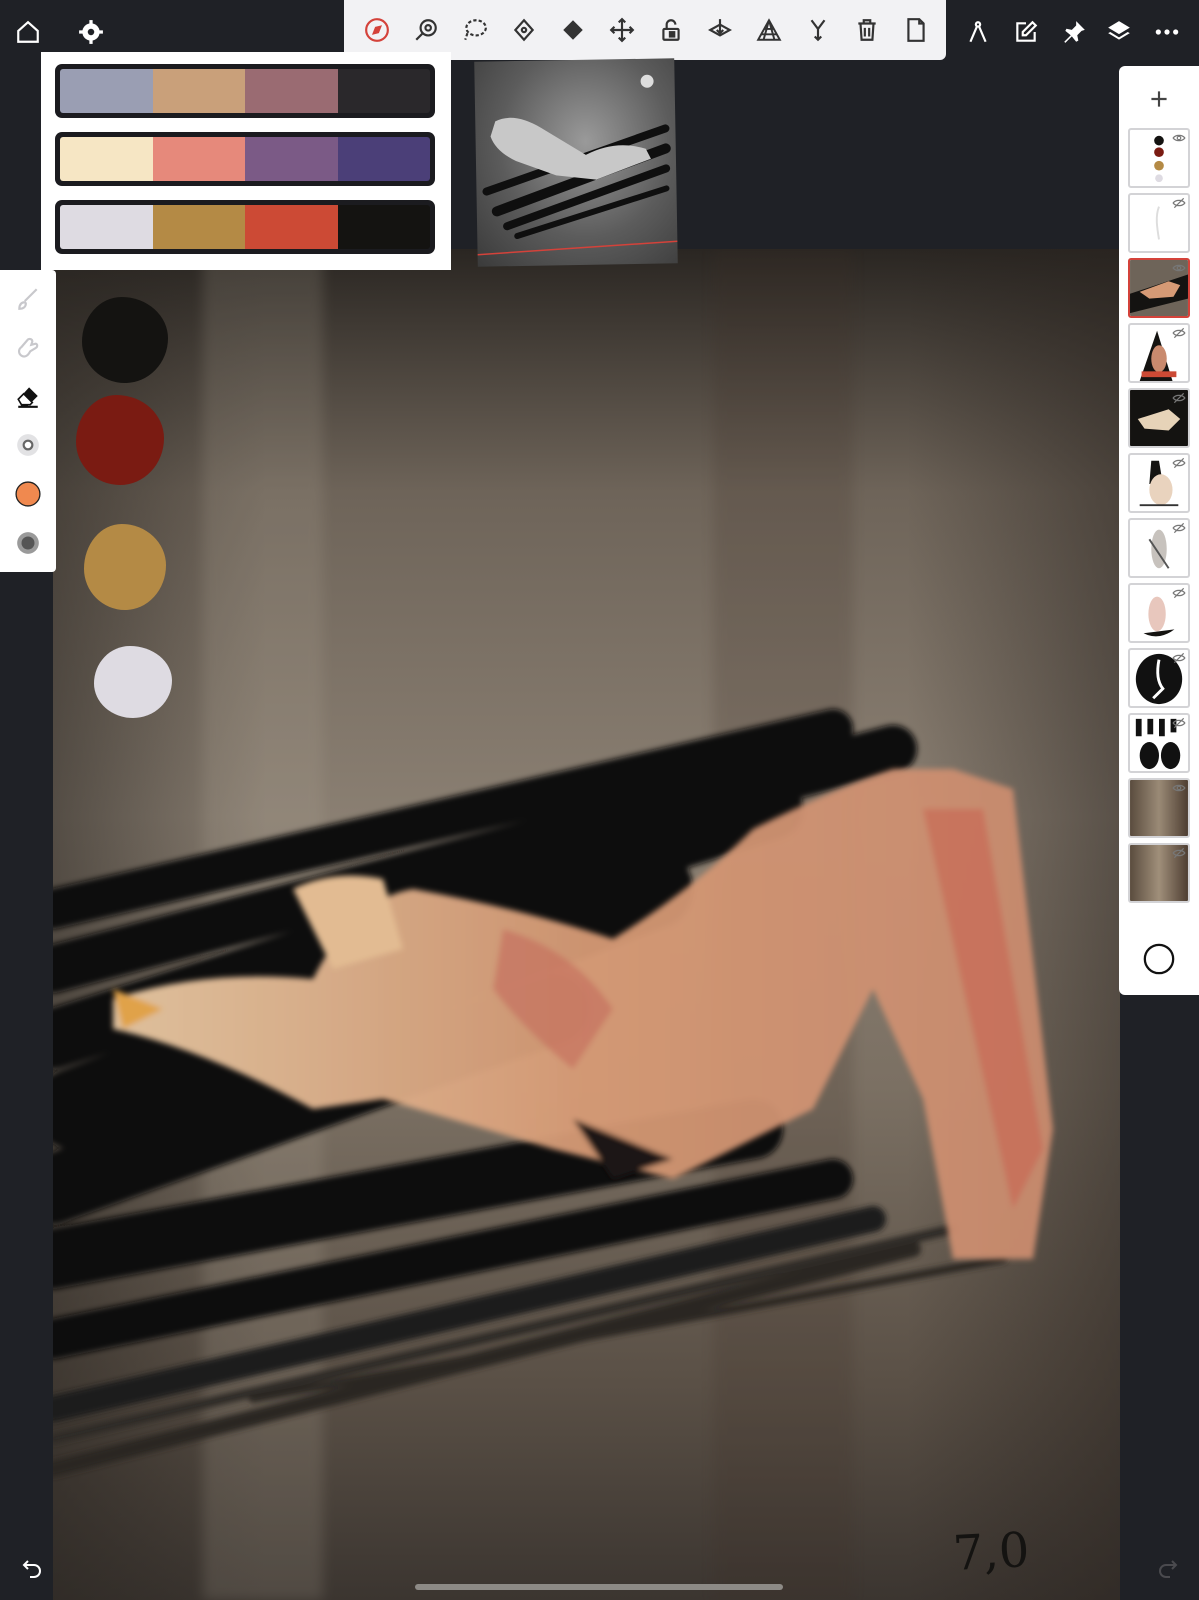  What do you see at coordinates (28, 421) in the screenshot?
I see `left-tool-strip` at bounding box center [28, 421].